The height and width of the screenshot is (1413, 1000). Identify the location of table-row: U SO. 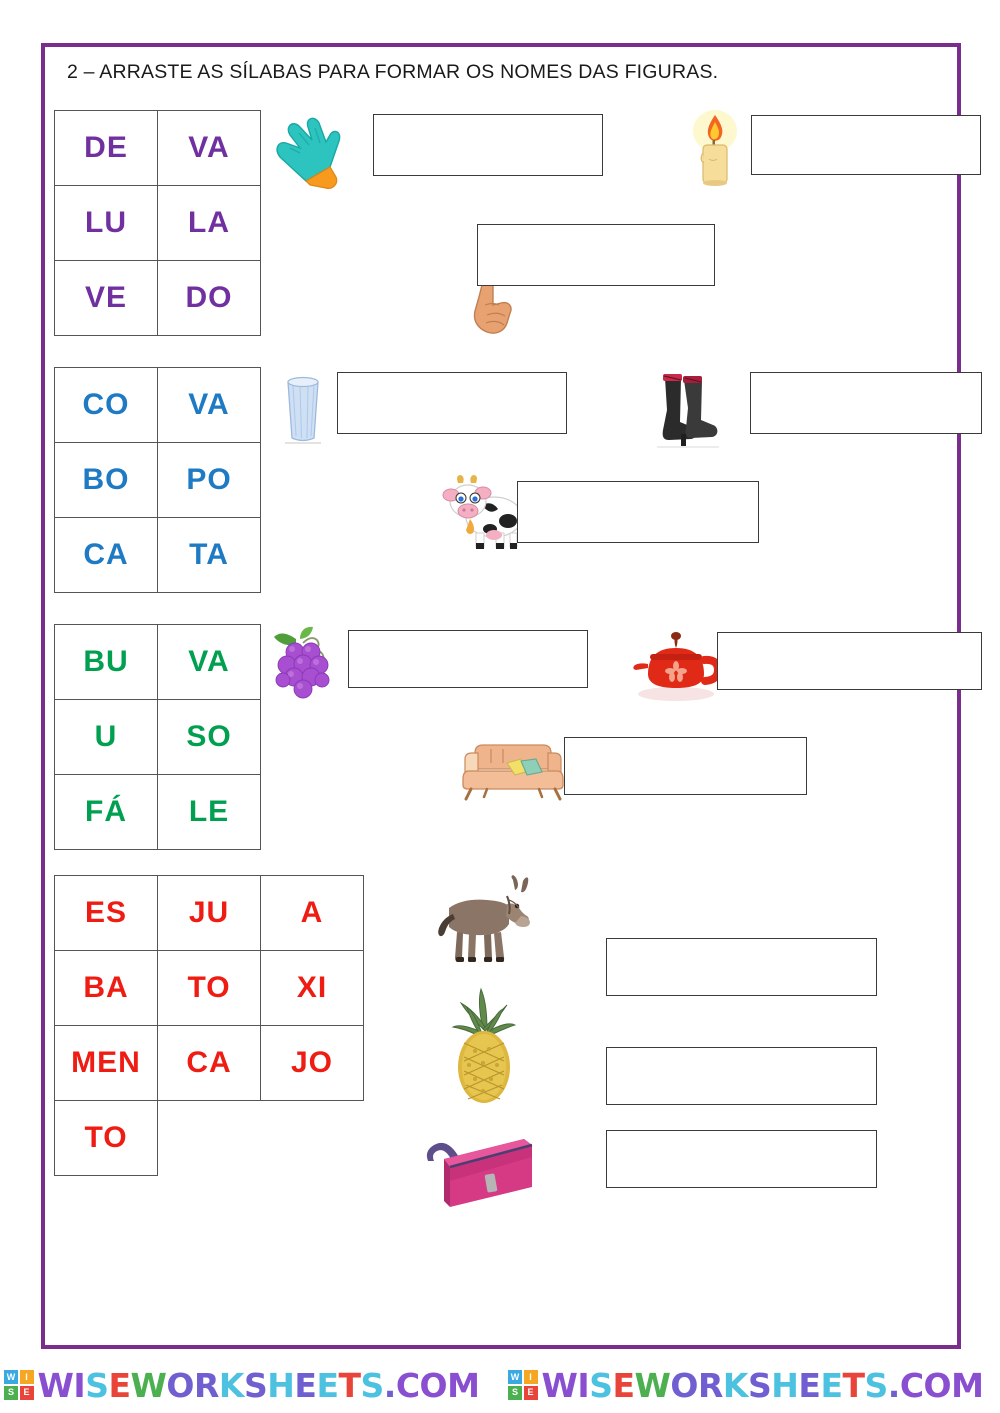
(157, 737).